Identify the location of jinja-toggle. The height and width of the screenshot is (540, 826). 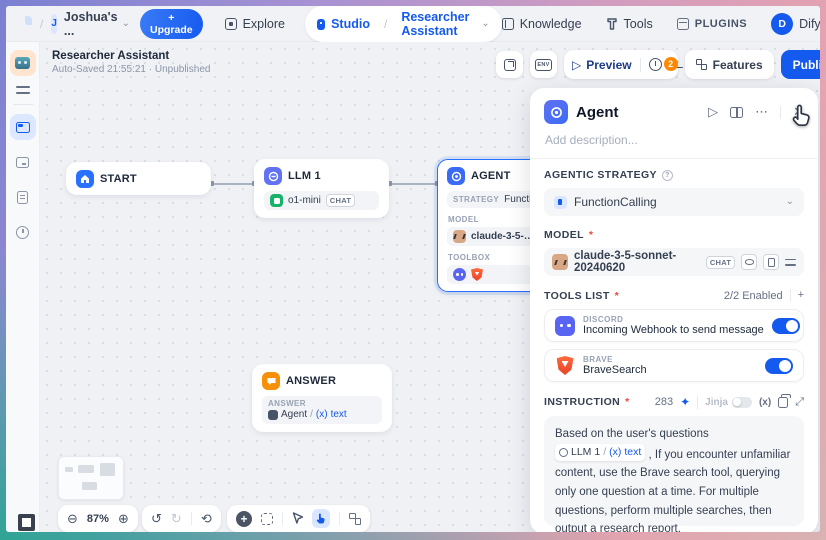
(741, 402).